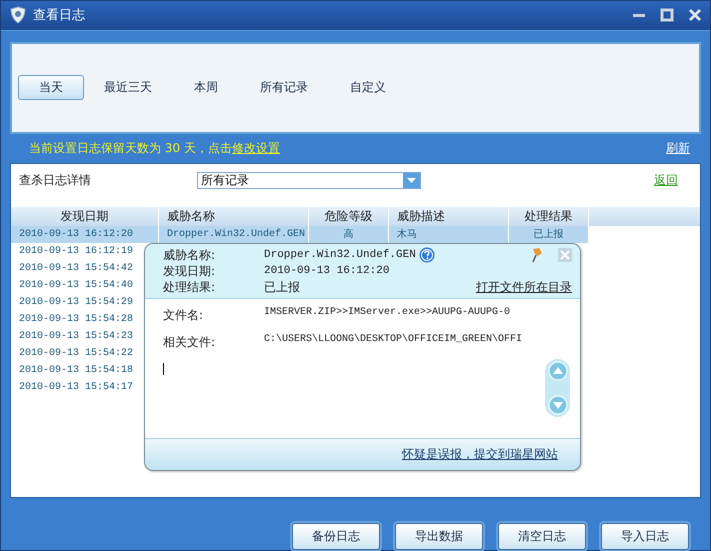 The height and width of the screenshot is (551, 711). I want to click on period-tab: 最近三天, so click(128, 87).